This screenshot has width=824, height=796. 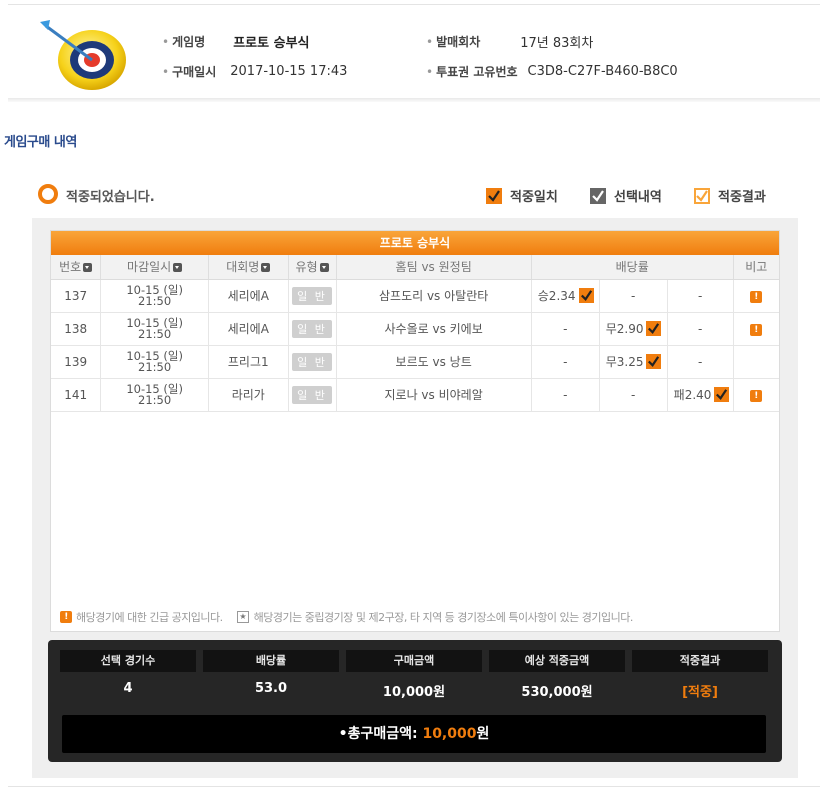 I want to click on odds-cell: 패2.40, so click(x=700, y=395).